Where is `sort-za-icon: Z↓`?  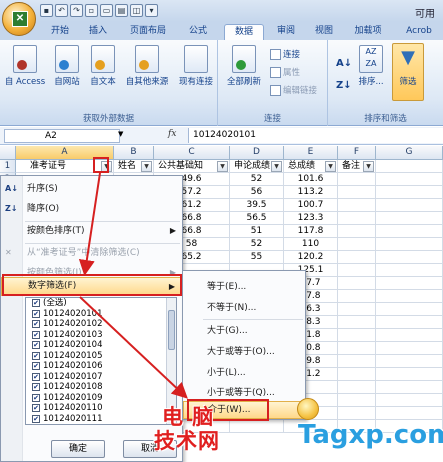 sort-za-icon: Z↓ is located at coordinates (344, 85).